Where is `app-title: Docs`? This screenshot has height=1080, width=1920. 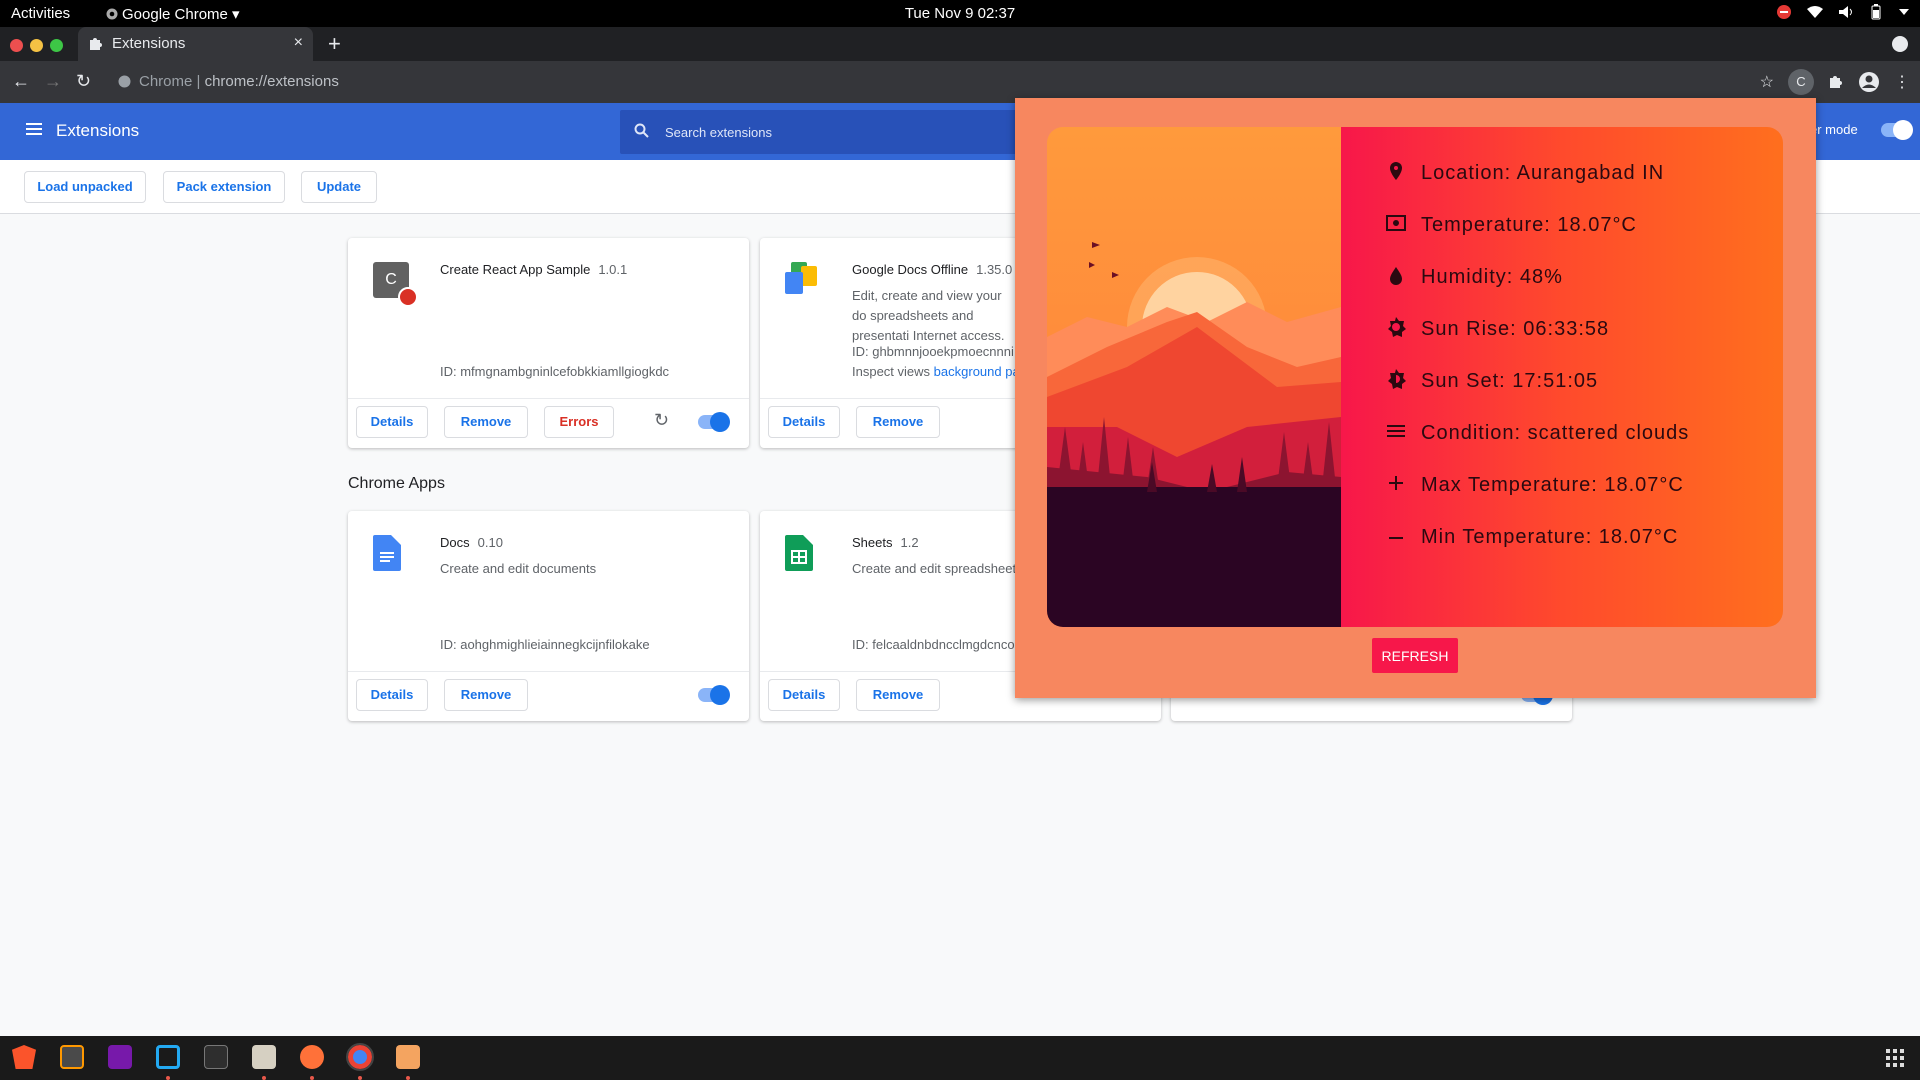
app-title: Docs is located at coordinates (455, 542).